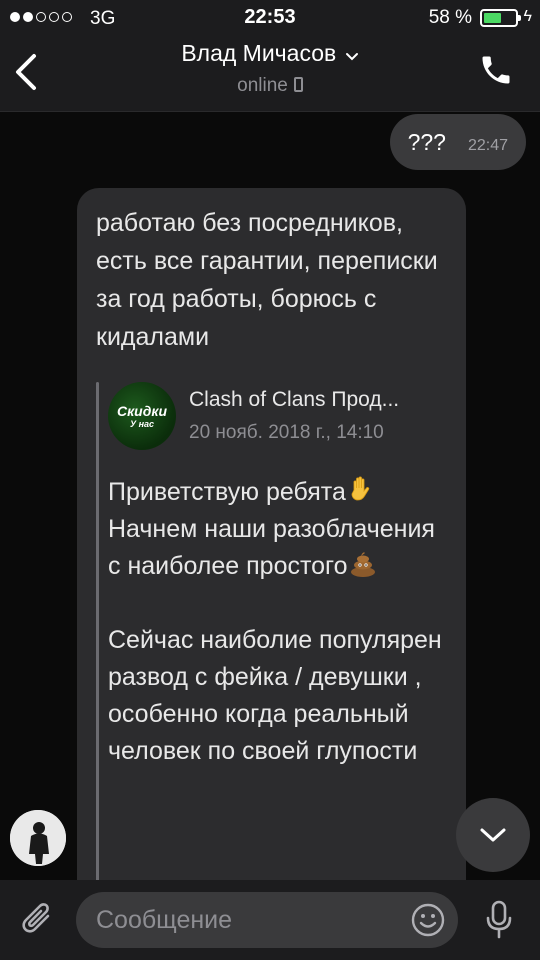 This screenshot has width=540, height=960. Describe the element at coordinates (362, 564) in the screenshot. I see `pile-of-poo-emoji-icon` at that location.